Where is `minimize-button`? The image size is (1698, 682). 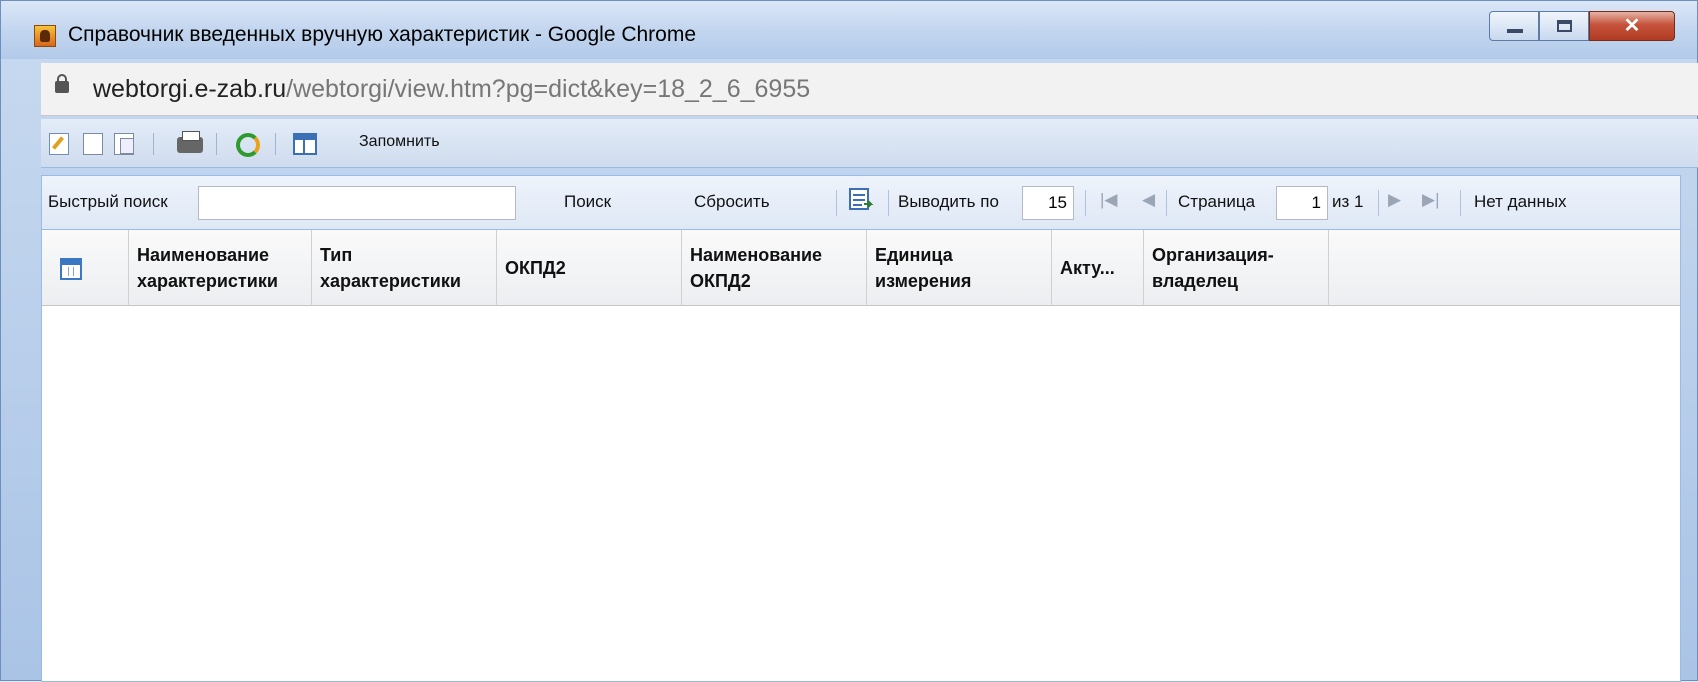
minimize-button is located at coordinates (1514, 26).